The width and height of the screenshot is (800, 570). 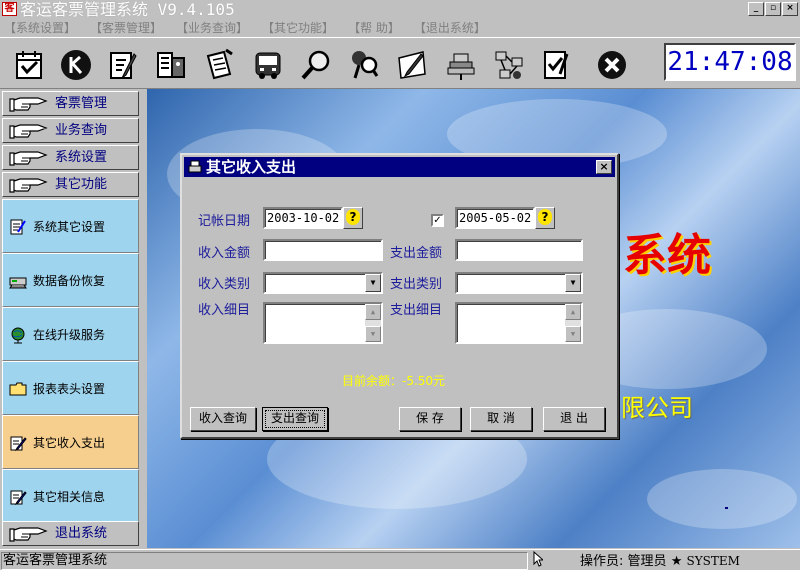 I want to click on server-icon, so click(x=461, y=65).